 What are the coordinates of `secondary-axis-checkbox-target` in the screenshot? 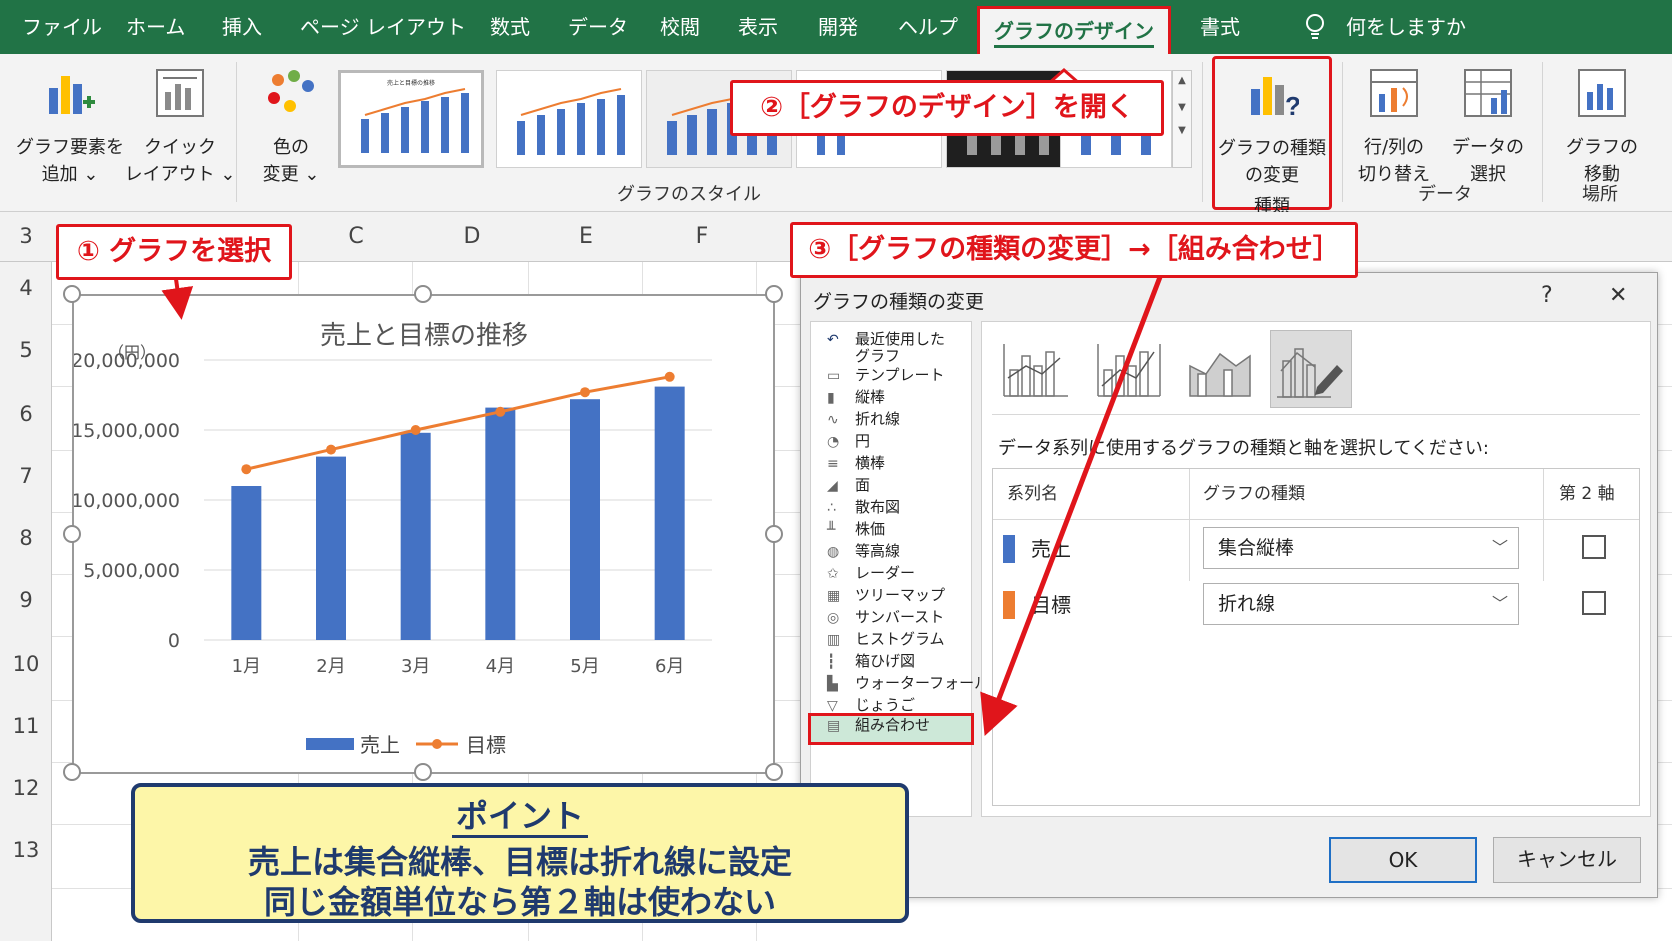 It's located at (1594, 603).